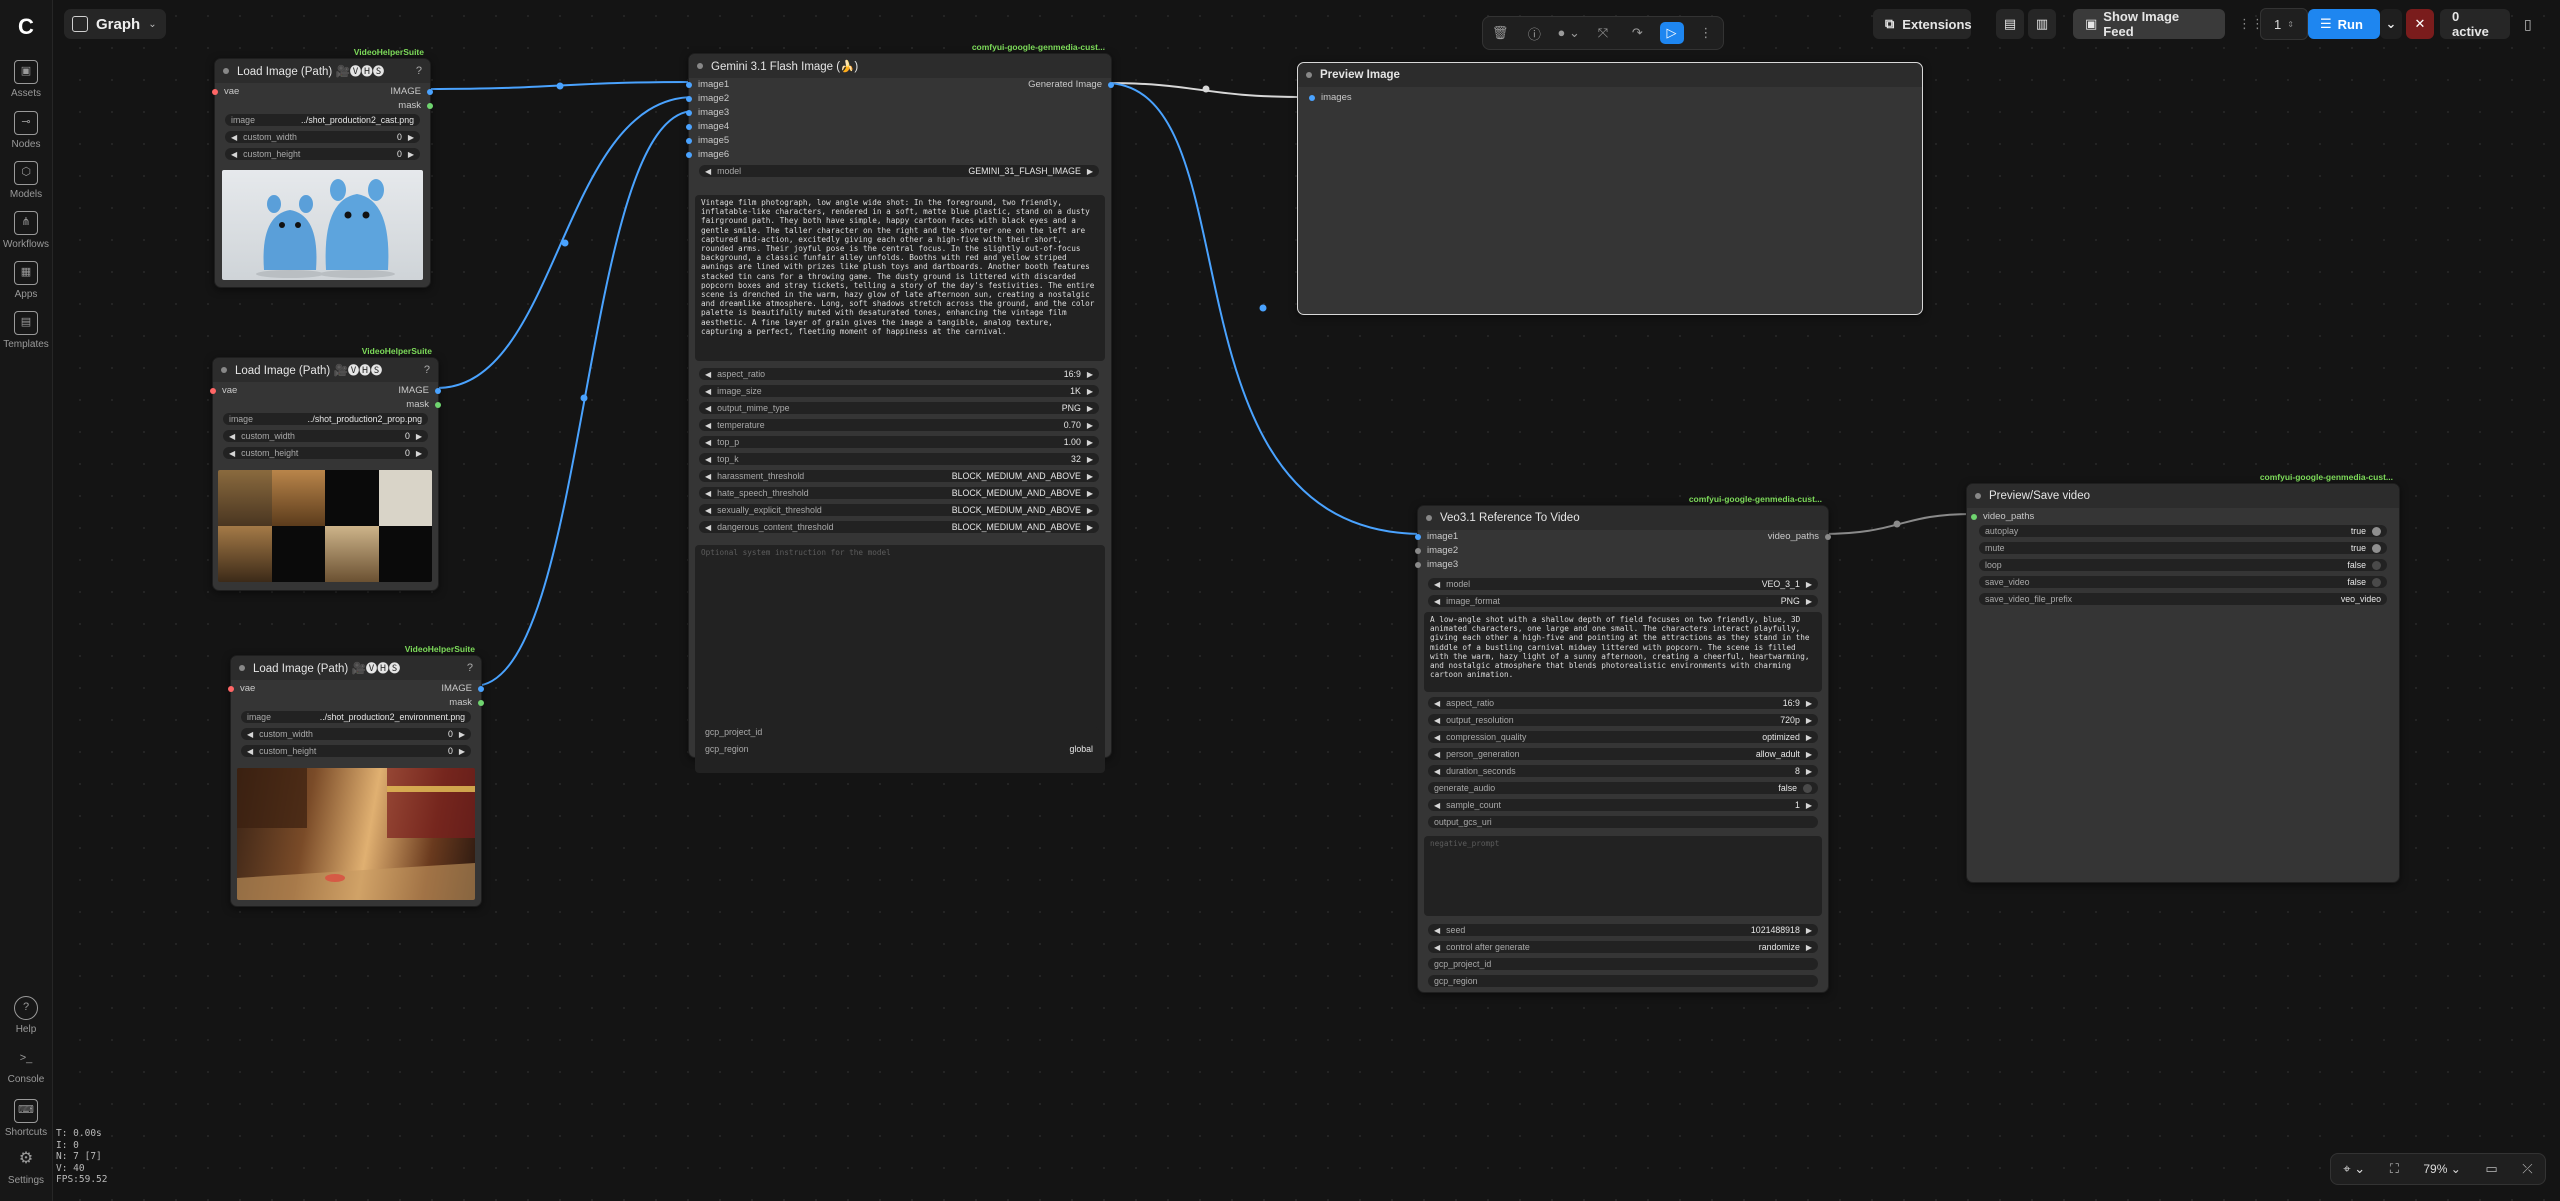 The image size is (2560, 1201). What do you see at coordinates (1623, 805) in the screenshot?
I see `param-sample-count: ◀ sample_count 1 ▶` at bounding box center [1623, 805].